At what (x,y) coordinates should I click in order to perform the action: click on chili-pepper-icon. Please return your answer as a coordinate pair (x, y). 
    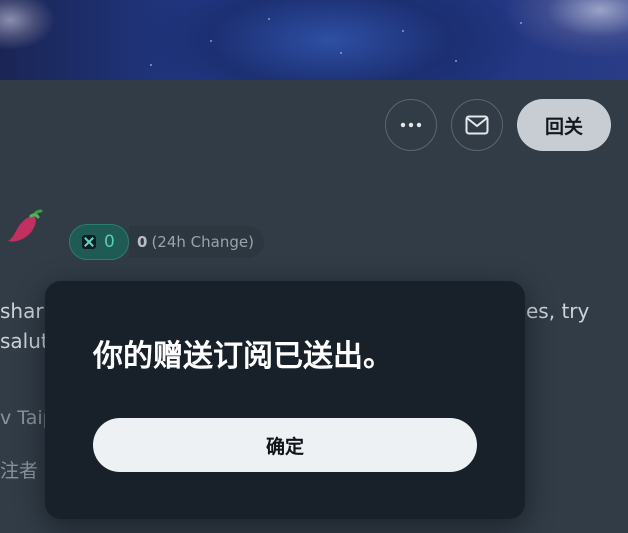
    Looking at the image, I should click on (25, 225).